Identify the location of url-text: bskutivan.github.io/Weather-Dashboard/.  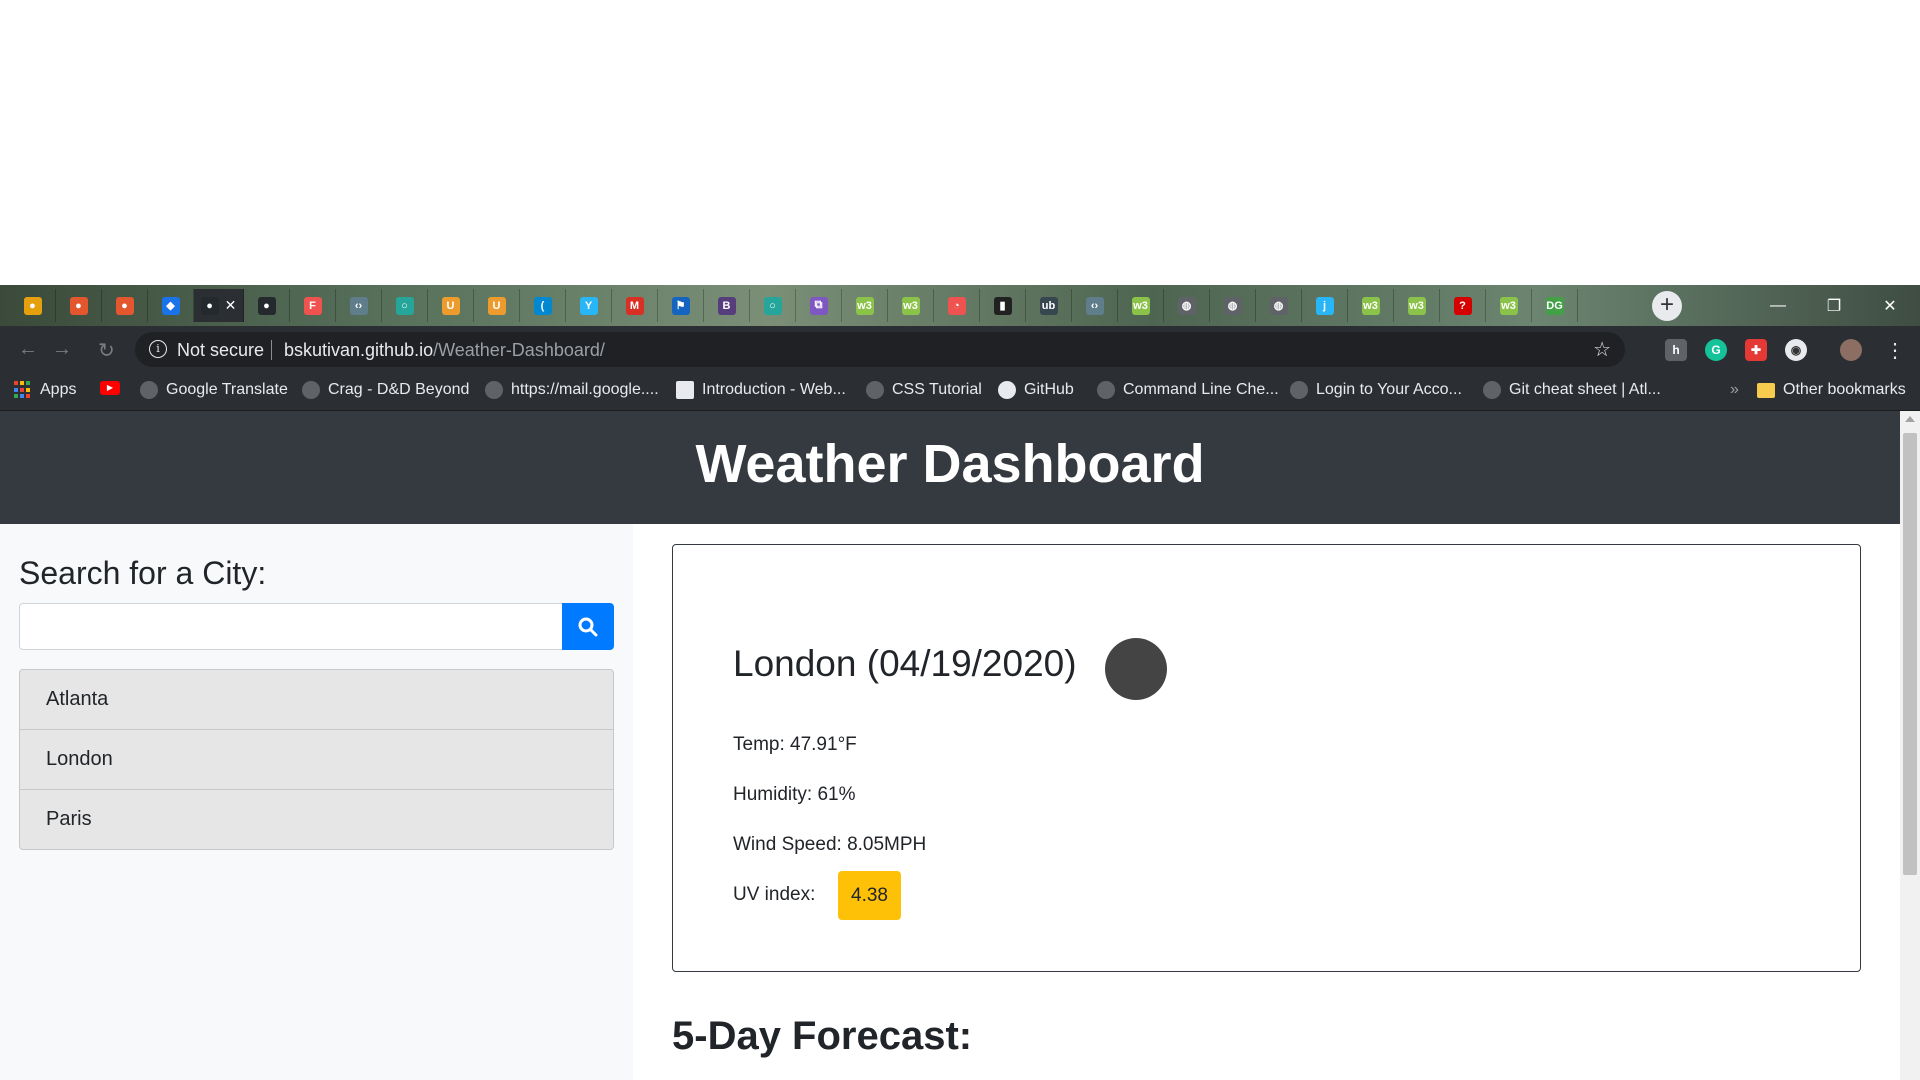
(444, 350).